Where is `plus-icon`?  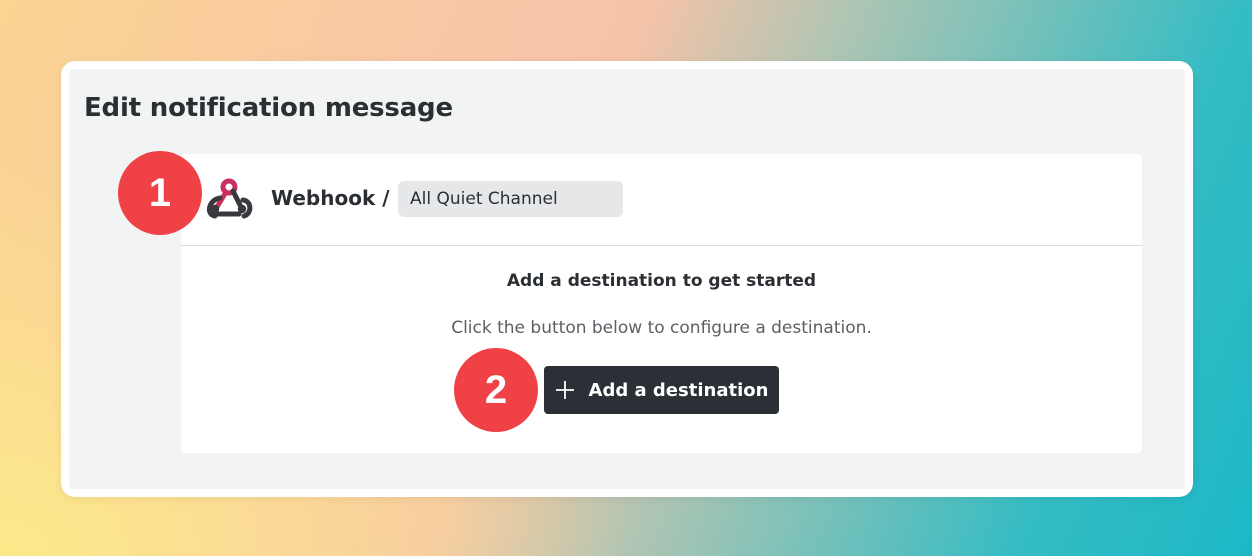
plus-icon is located at coordinates (564, 390).